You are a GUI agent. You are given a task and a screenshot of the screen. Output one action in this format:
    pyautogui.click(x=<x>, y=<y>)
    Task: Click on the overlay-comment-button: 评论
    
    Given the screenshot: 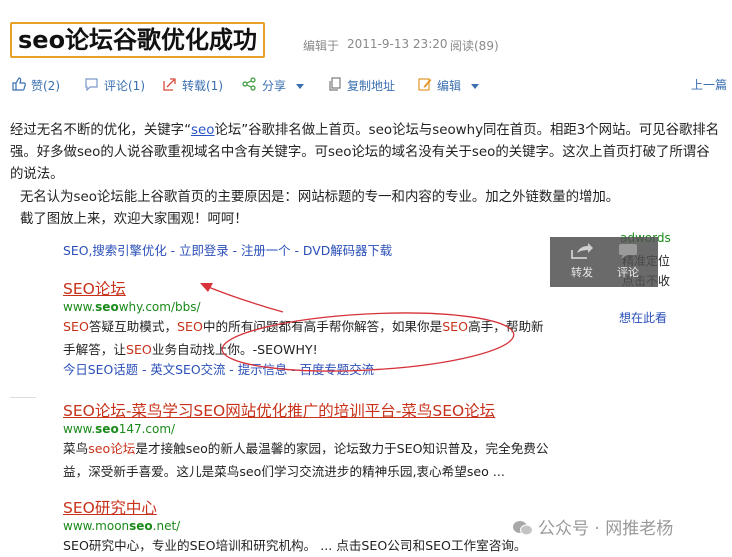 What is the action you would take?
    pyautogui.click(x=628, y=261)
    